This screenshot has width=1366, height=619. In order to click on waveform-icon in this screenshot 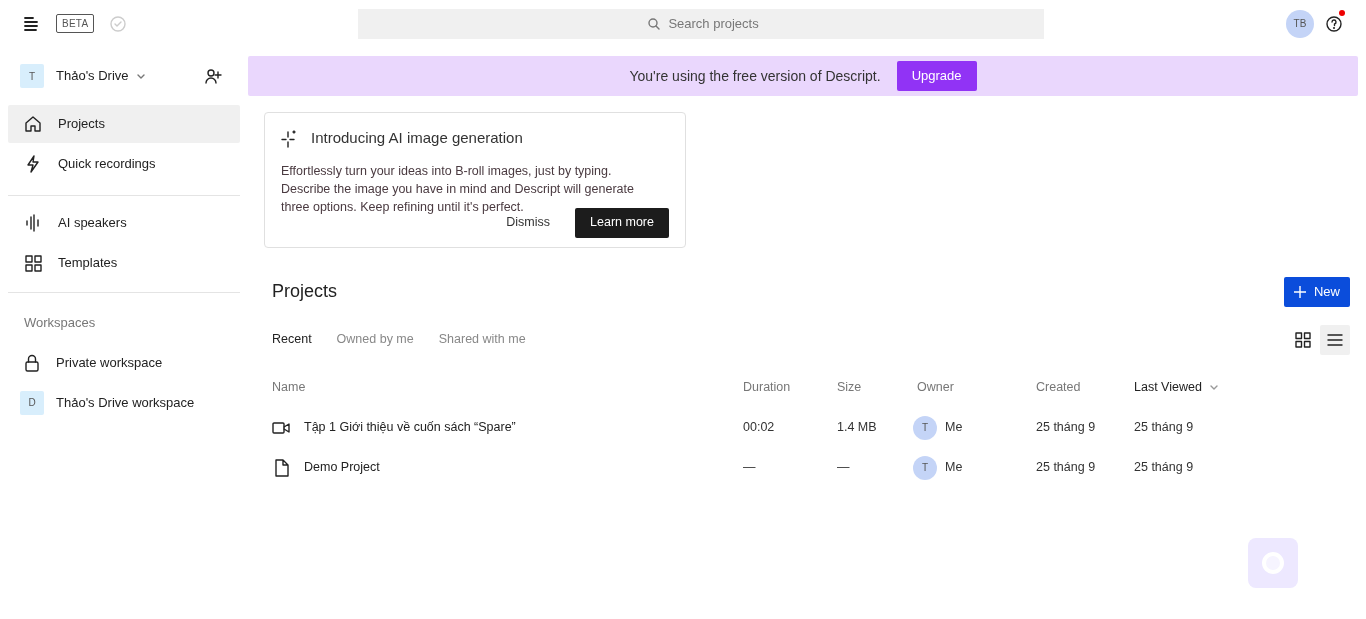, I will do `click(33, 223)`.